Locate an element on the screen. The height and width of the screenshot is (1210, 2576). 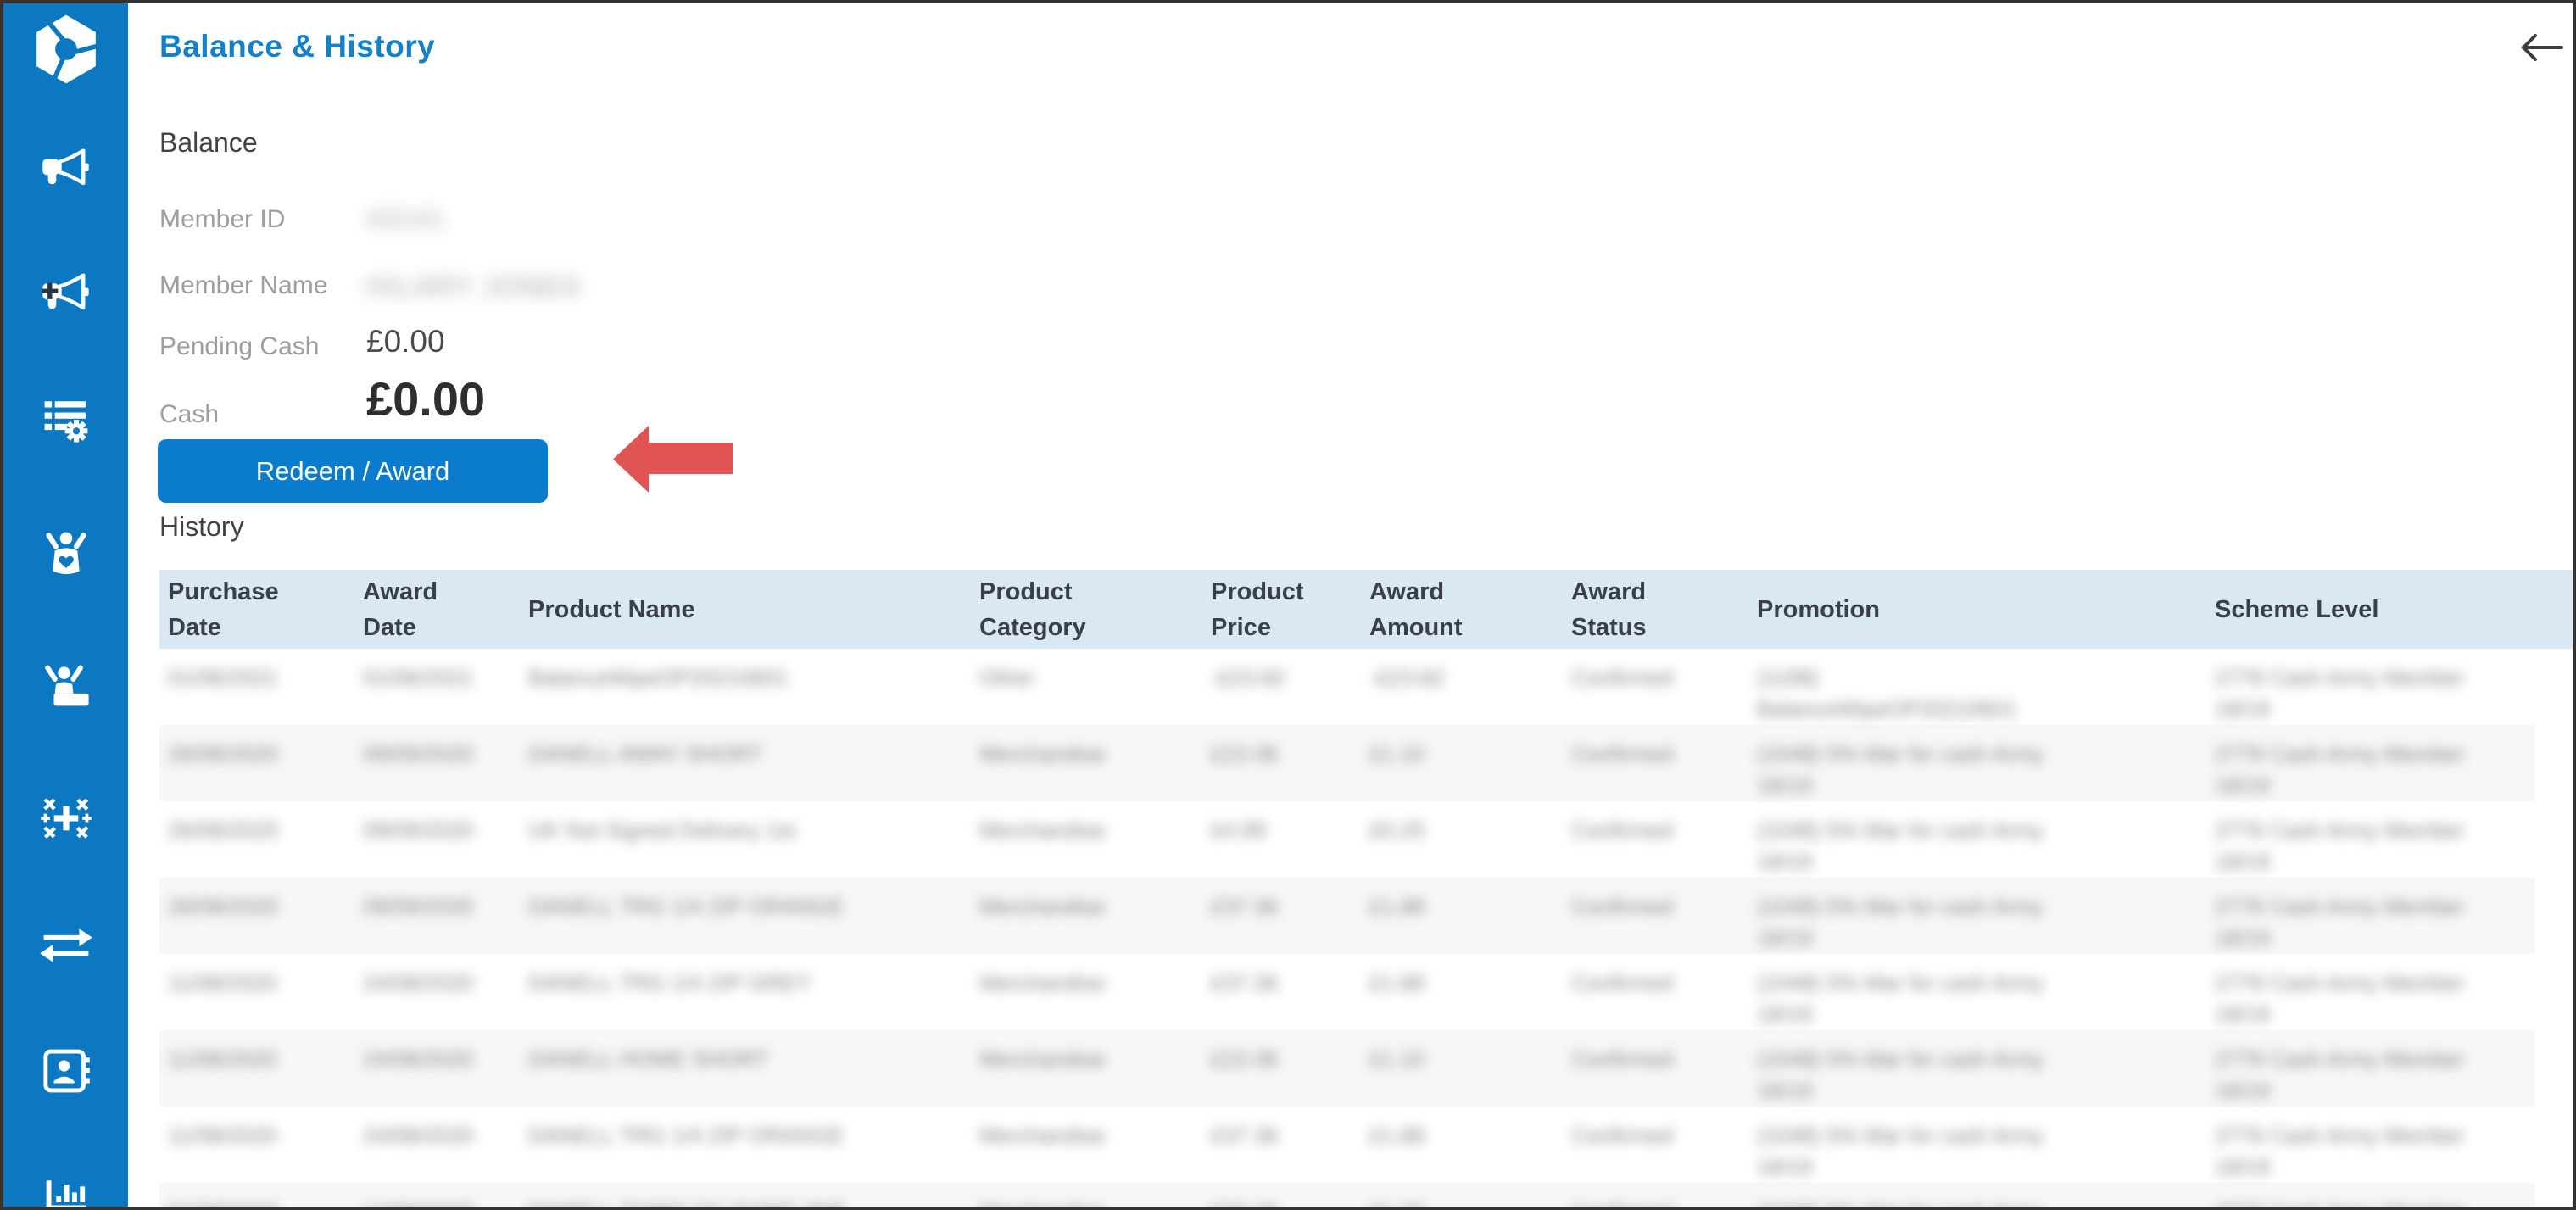
member-loyalty-icon is located at coordinates (65, 553).